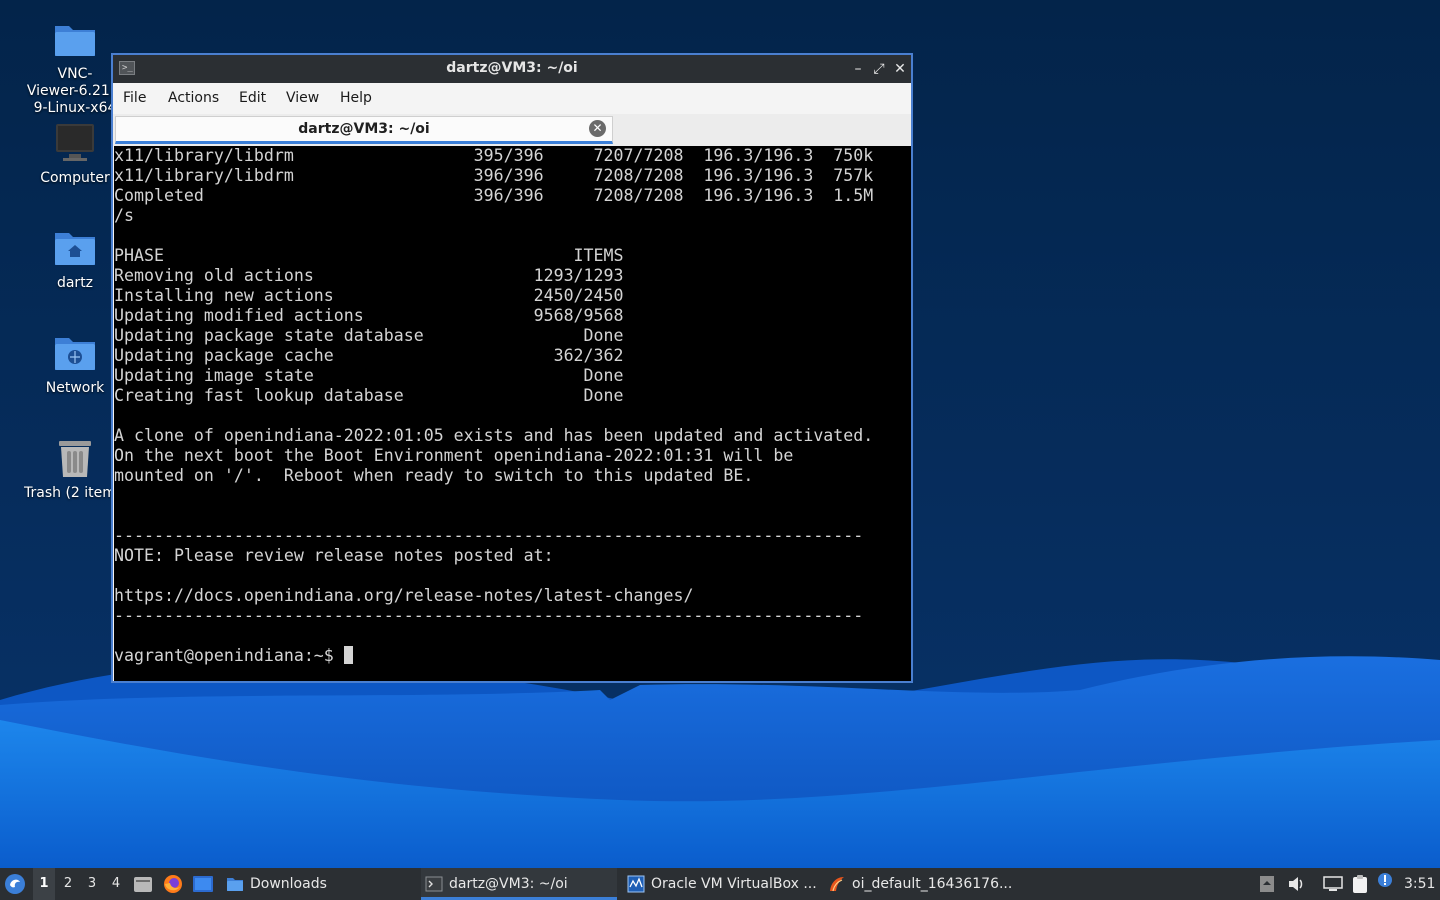 This screenshot has height=900, width=1440. I want to click on terminal-line: Creating fast lookup database Done, so click(369, 395).